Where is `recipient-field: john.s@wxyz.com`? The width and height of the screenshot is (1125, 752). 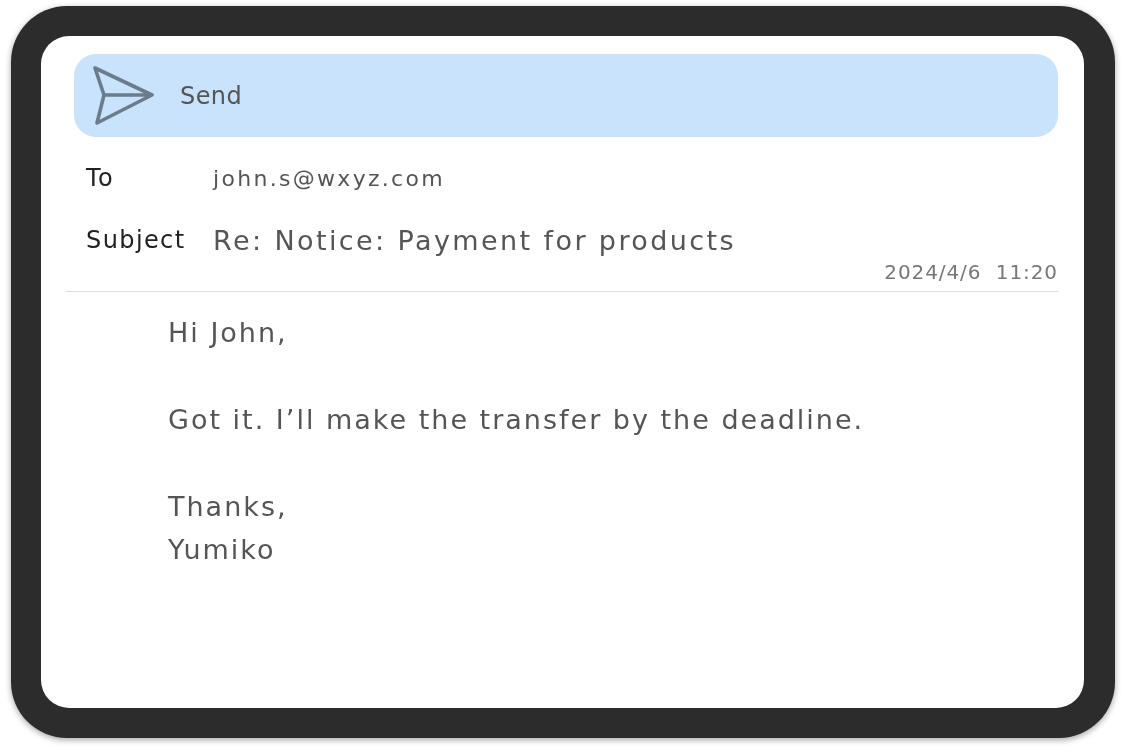 recipient-field: john.s@wxyz.com is located at coordinates (329, 178).